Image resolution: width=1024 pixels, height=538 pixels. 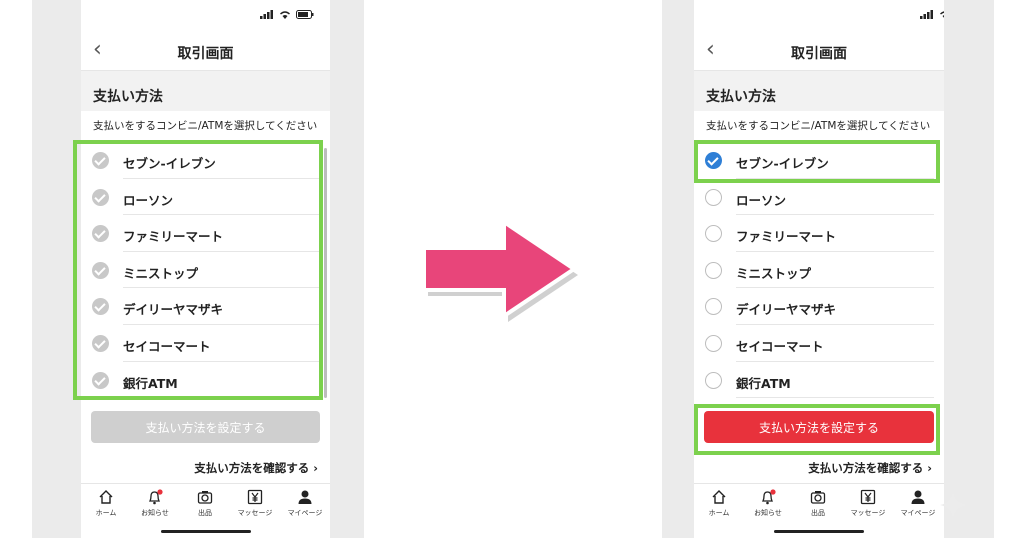 What do you see at coordinates (713, 160) in the screenshot?
I see `radio-checked-icon` at bounding box center [713, 160].